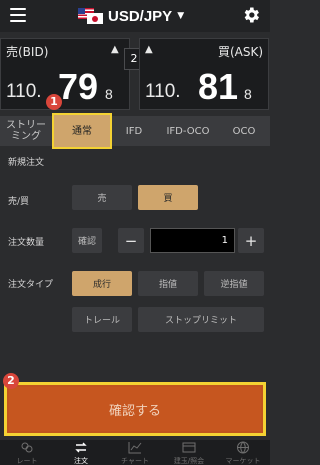 The image size is (320, 465). What do you see at coordinates (81, 447) in the screenshot?
I see `order-icon` at bounding box center [81, 447].